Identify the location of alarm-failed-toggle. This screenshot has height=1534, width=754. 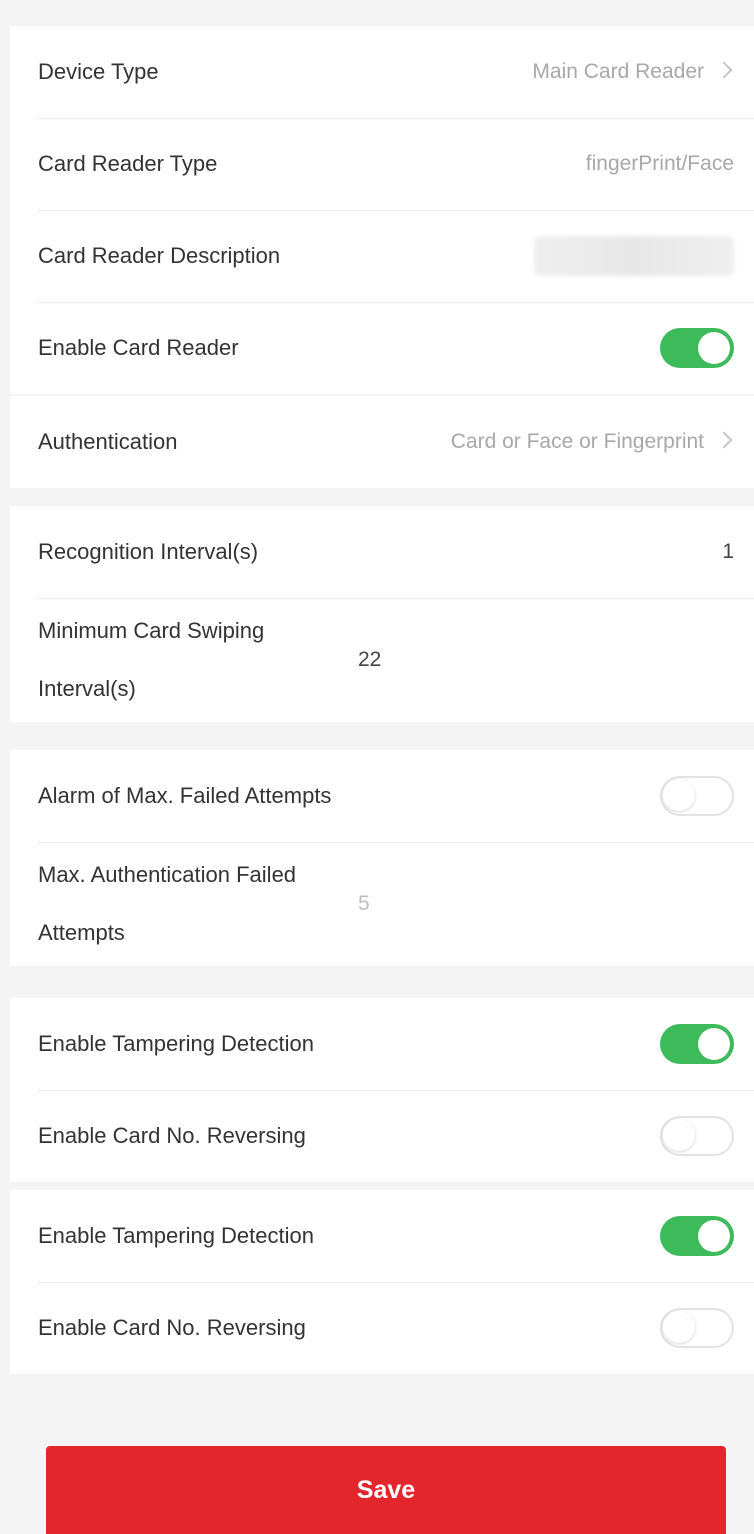
(697, 796).